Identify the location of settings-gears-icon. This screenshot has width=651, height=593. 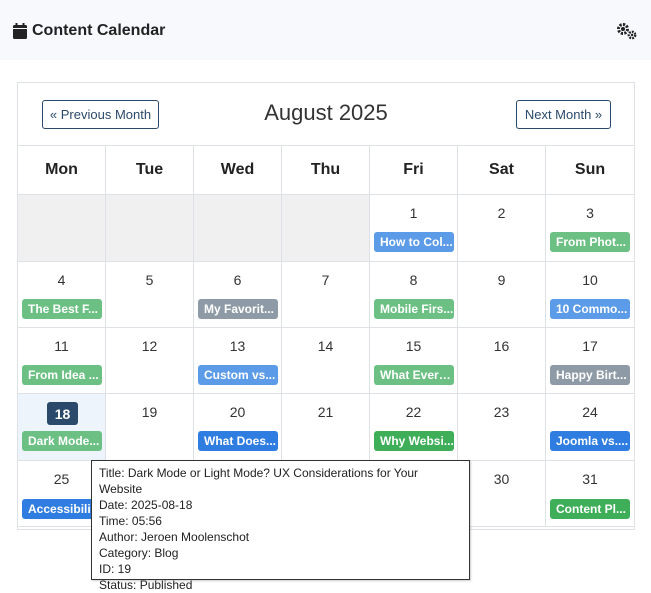
(627, 33).